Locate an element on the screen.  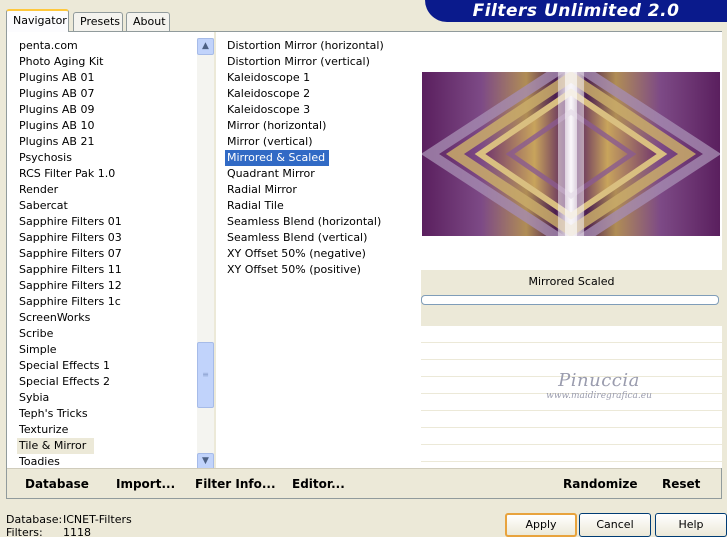
filter-item: Kaleidoscope 3 is located at coordinates (322, 110).